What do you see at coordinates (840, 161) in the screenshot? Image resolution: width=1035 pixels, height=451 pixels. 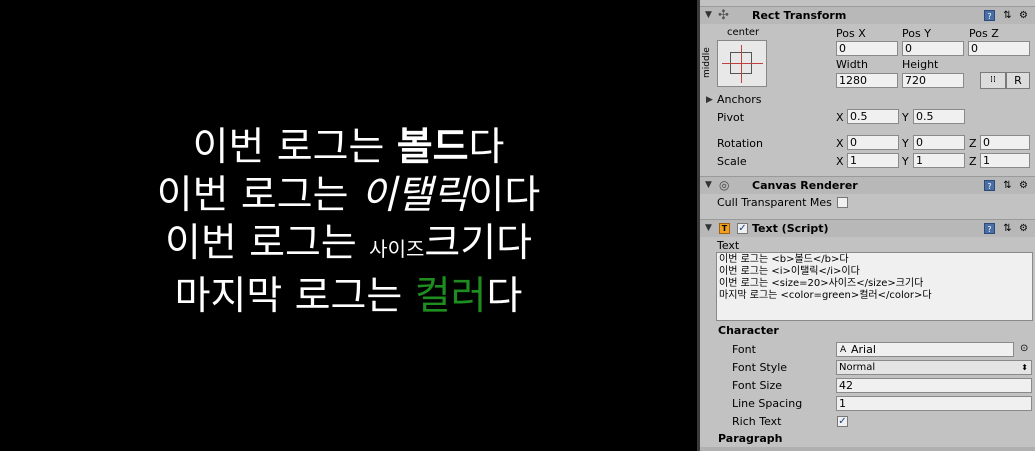 I see `scale-x-label: X` at bounding box center [840, 161].